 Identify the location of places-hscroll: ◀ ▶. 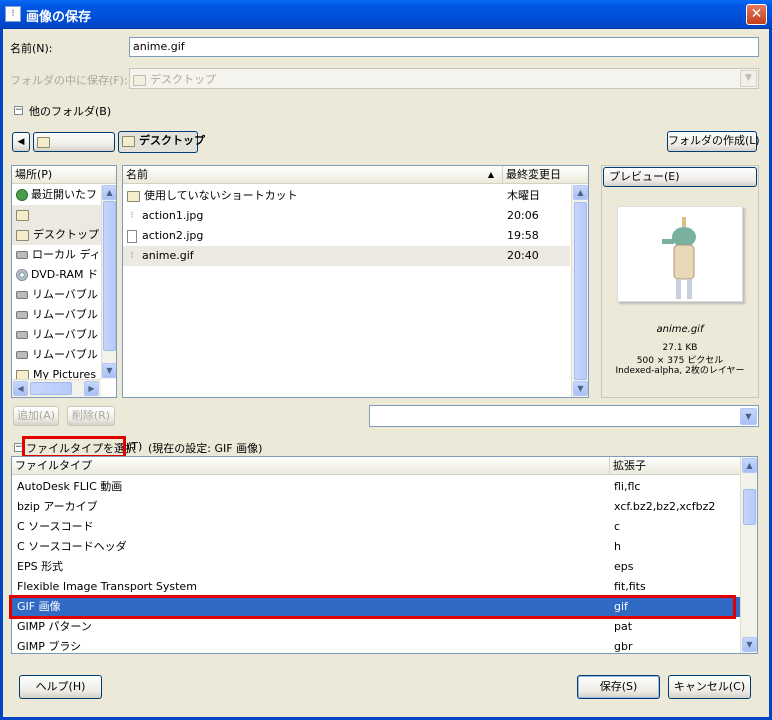
(56, 388).